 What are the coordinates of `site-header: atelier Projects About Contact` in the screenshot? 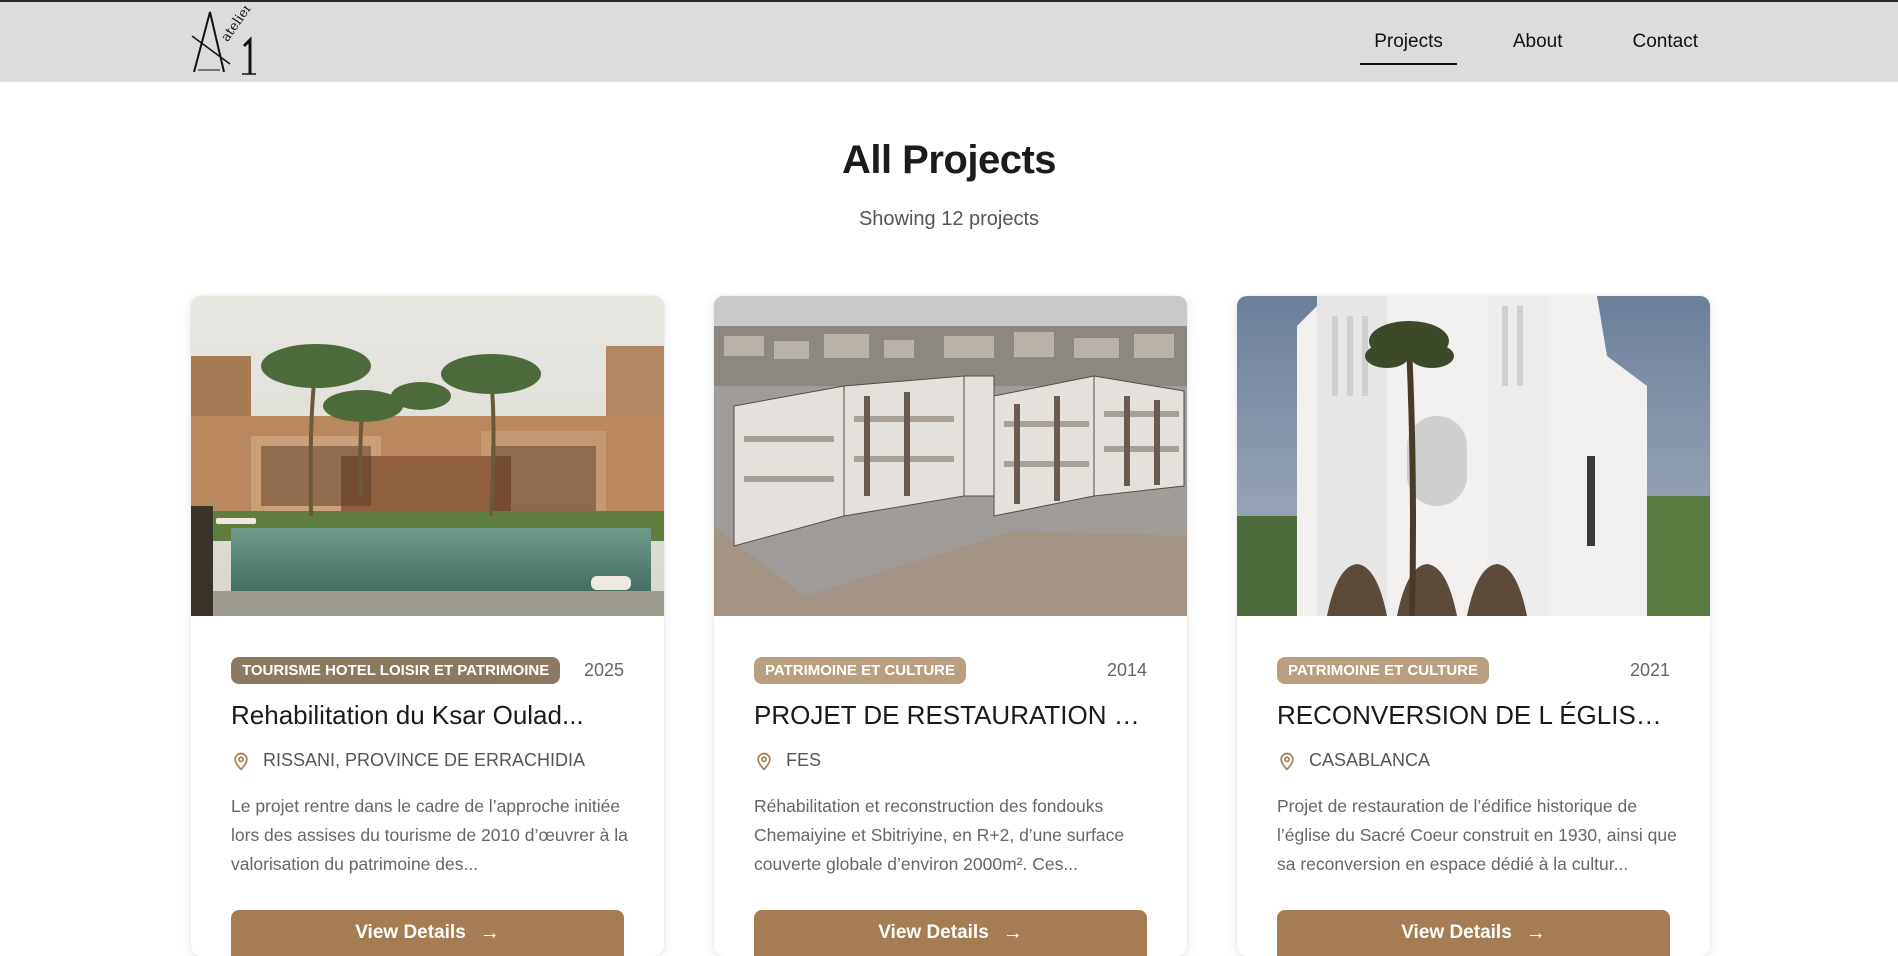 It's located at (949, 42).